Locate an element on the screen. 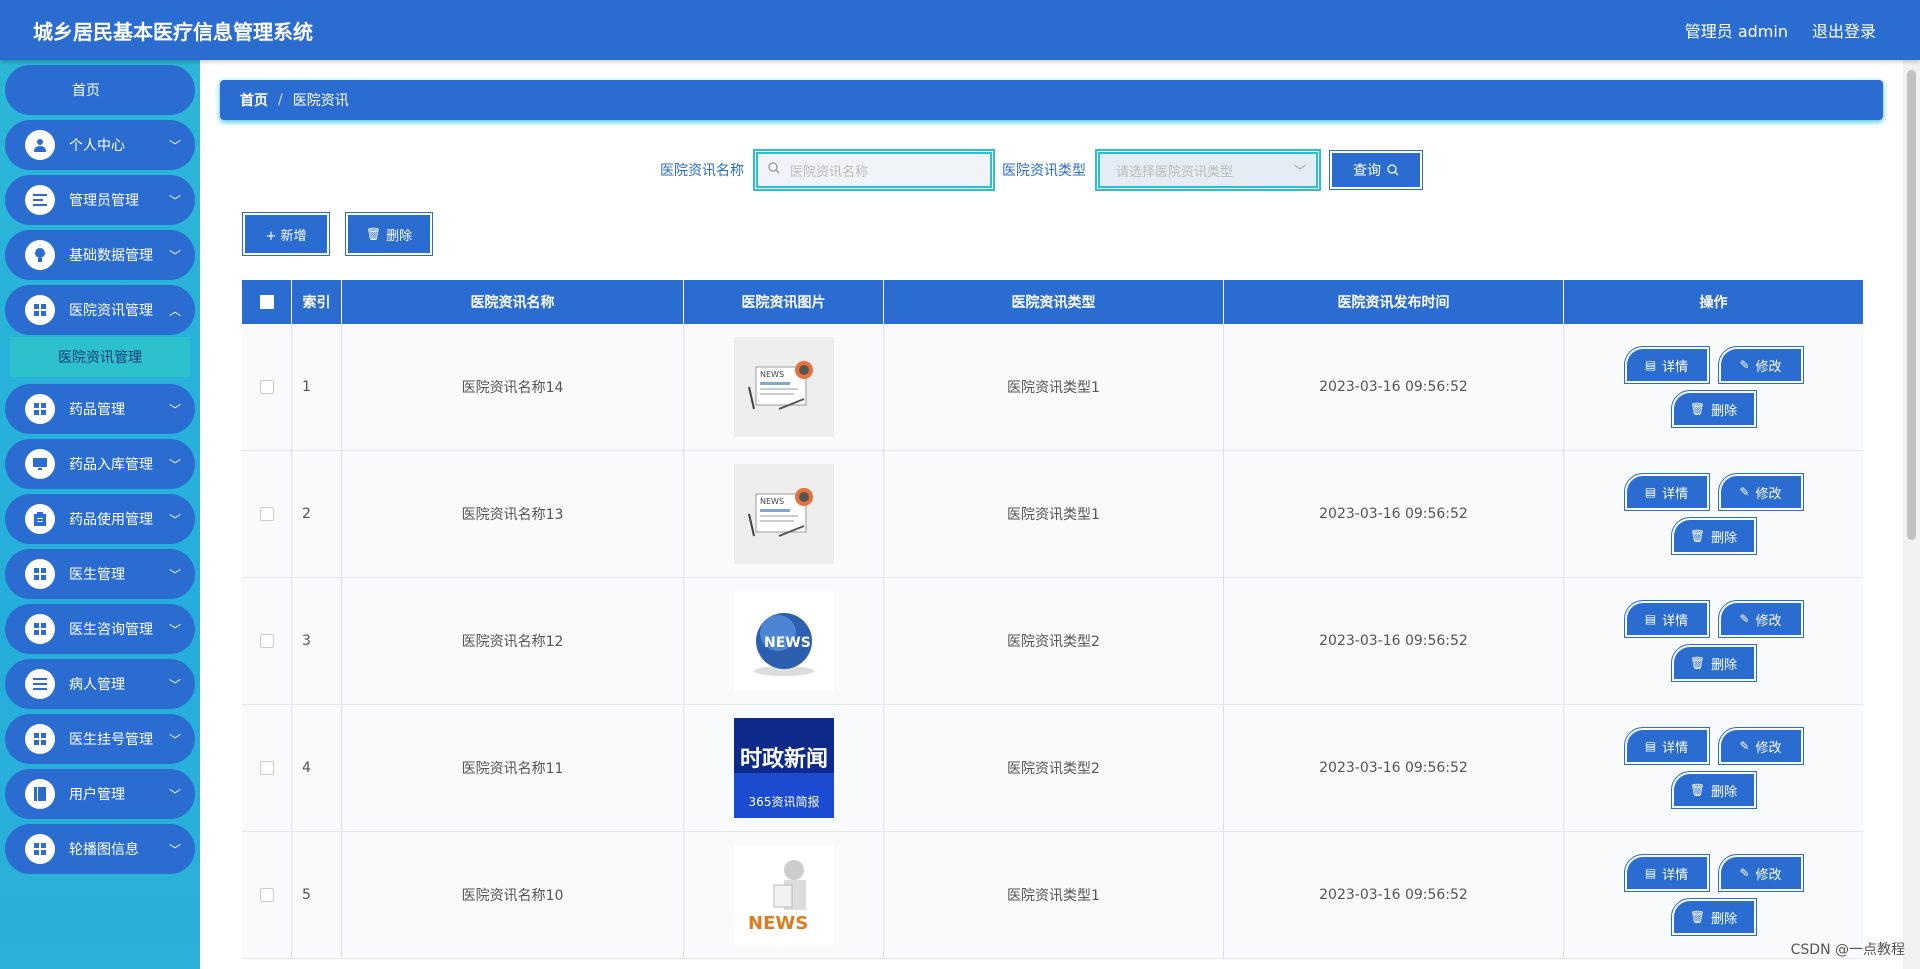 The image size is (1920, 969). row-index: 4 is located at coordinates (317, 768).